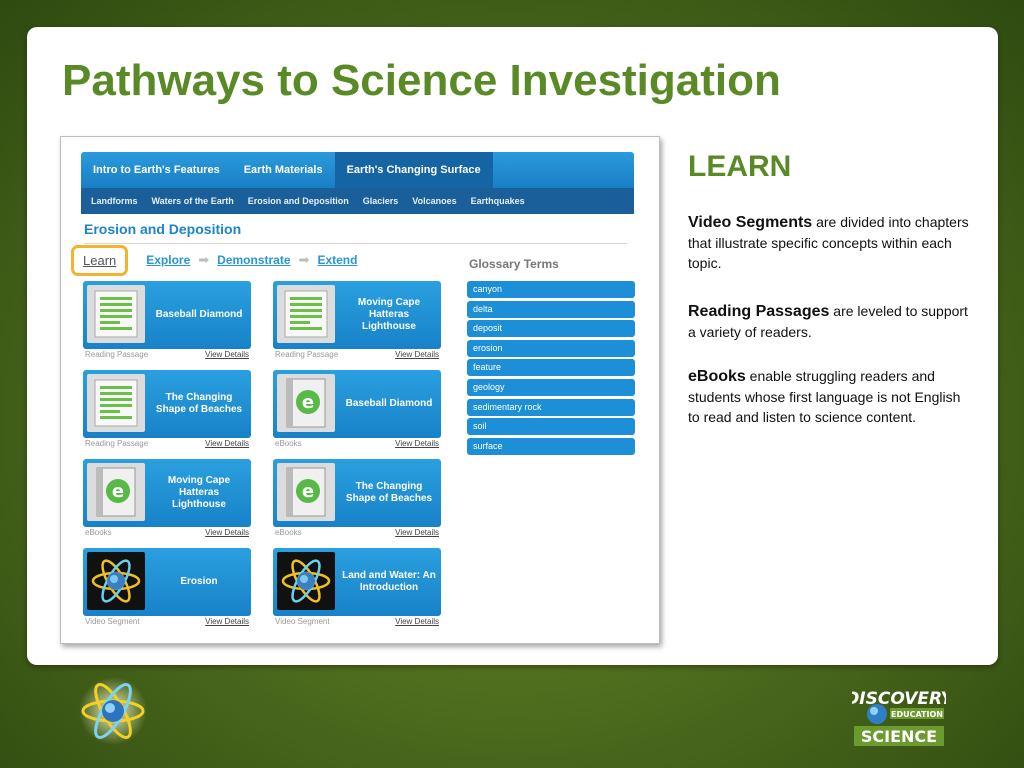 Image resolution: width=1024 pixels, height=768 pixels. I want to click on discovery-education-logo: DISCOVERY EDUCATION SCIENCE, so click(899, 717).